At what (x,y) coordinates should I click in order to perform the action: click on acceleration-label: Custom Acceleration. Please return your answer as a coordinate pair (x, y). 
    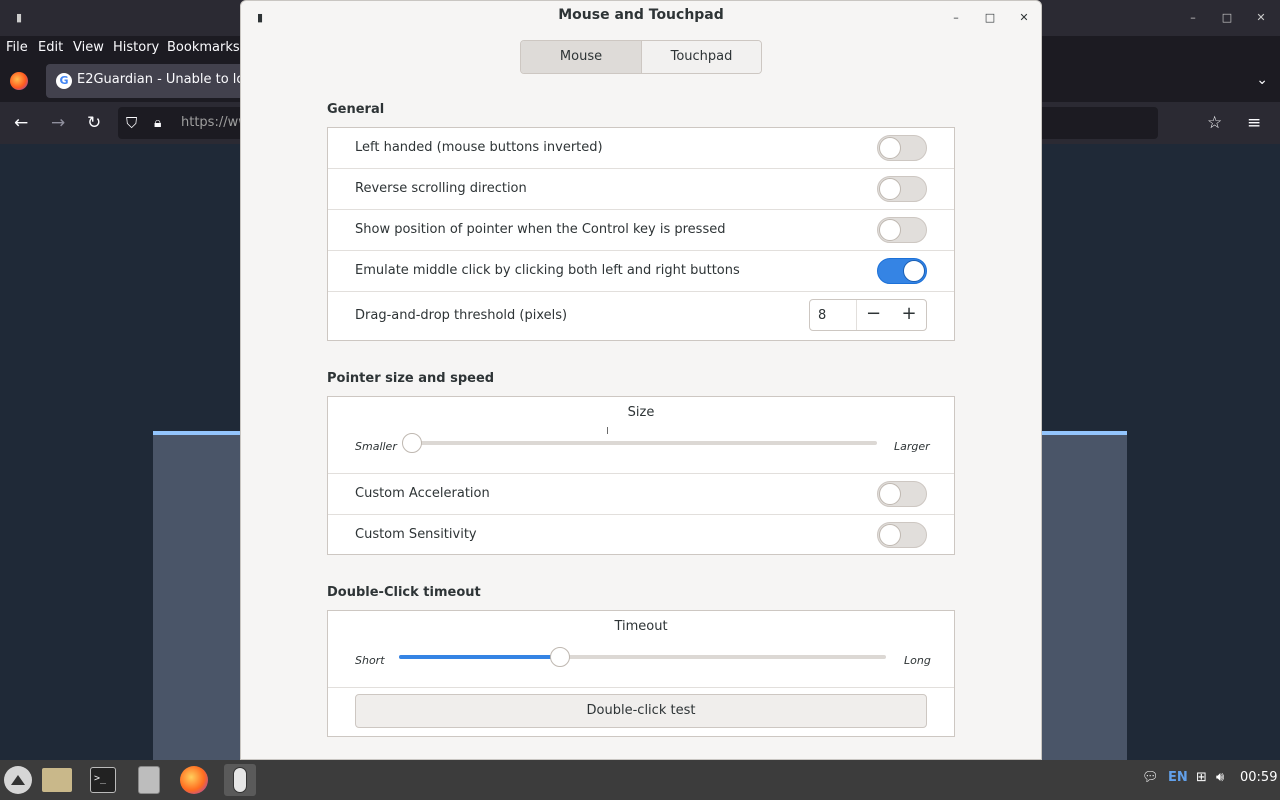
    Looking at the image, I should click on (422, 493).